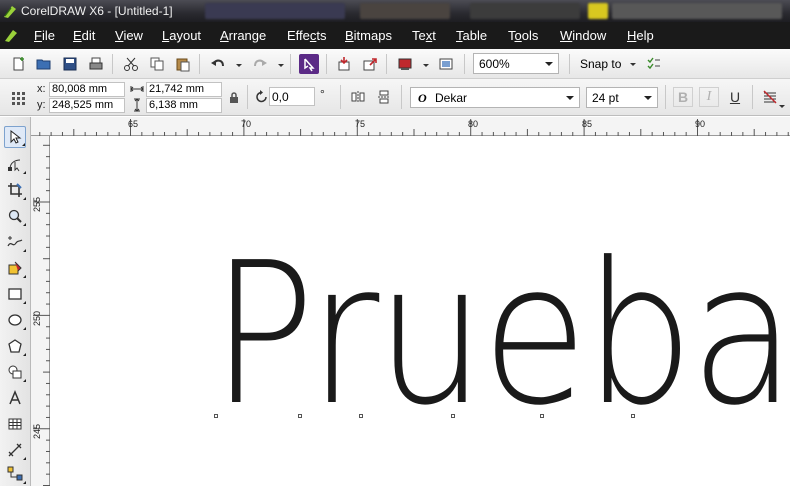 The width and height of the screenshot is (790, 486). What do you see at coordinates (516, 63) in the screenshot?
I see `zoom-level-select: 600%` at bounding box center [516, 63].